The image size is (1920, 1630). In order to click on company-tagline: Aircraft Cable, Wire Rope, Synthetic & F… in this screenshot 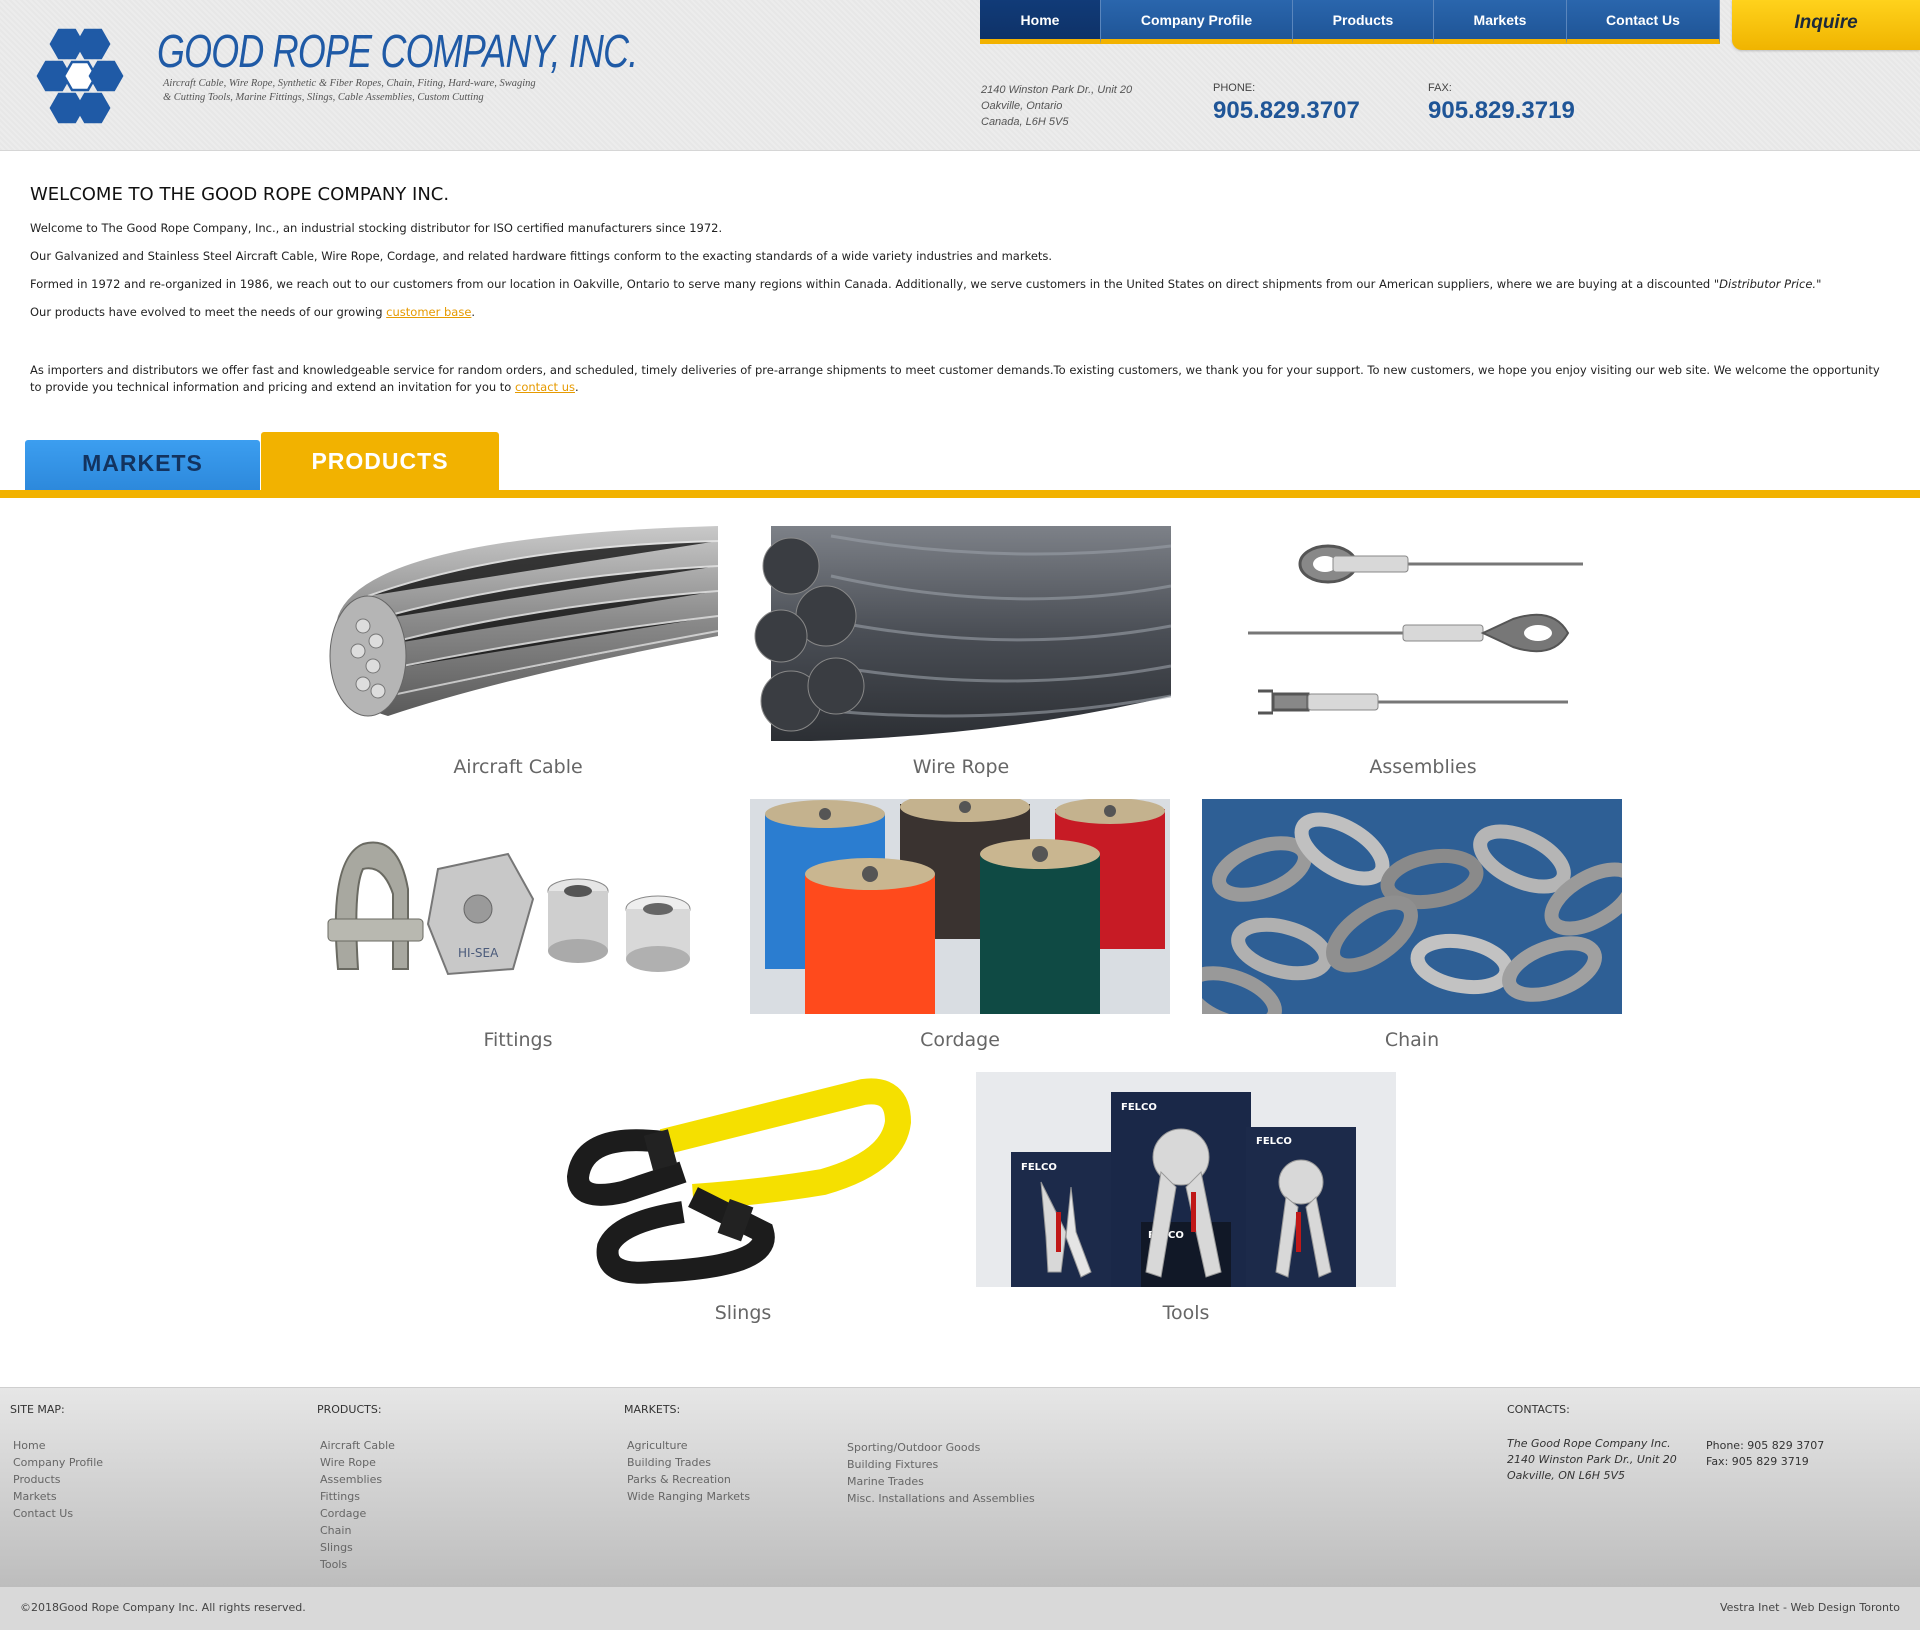, I will do `click(349, 90)`.